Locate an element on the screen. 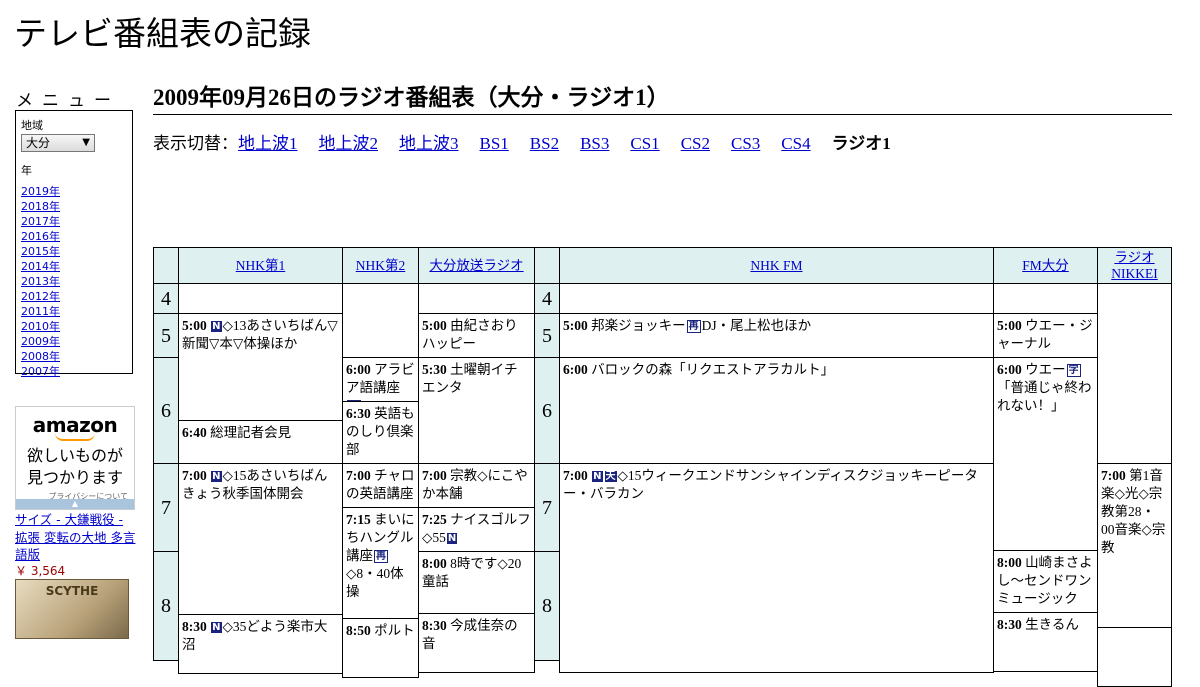 The width and height of the screenshot is (1200, 687). product-title-link: サイズ - 大鎌戦役 - 拡張 変転の大地 多言語版 is located at coordinates (76, 537).